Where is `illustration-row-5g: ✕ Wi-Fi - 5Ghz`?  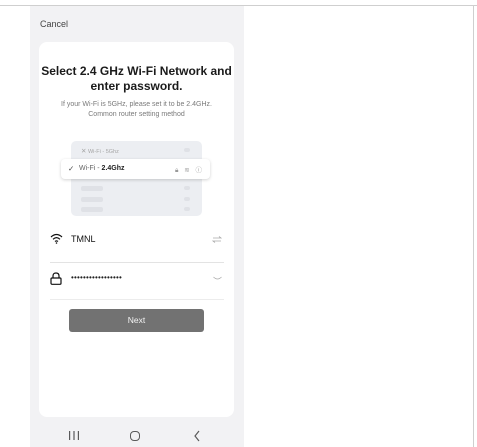
illustration-row-5g: ✕ Wi-Fi - 5Ghz is located at coordinates (100, 151).